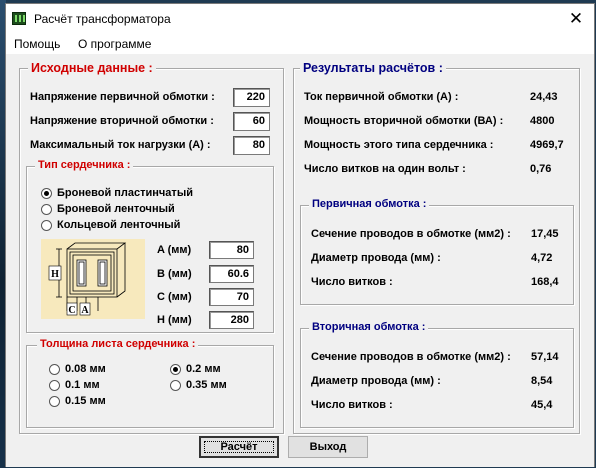 This screenshot has height=468, width=596. What do you see at coordinates (87, 279) in the screenshot?
I see `core-diagram-drawing: H C A` at bounding box center [87, 279].